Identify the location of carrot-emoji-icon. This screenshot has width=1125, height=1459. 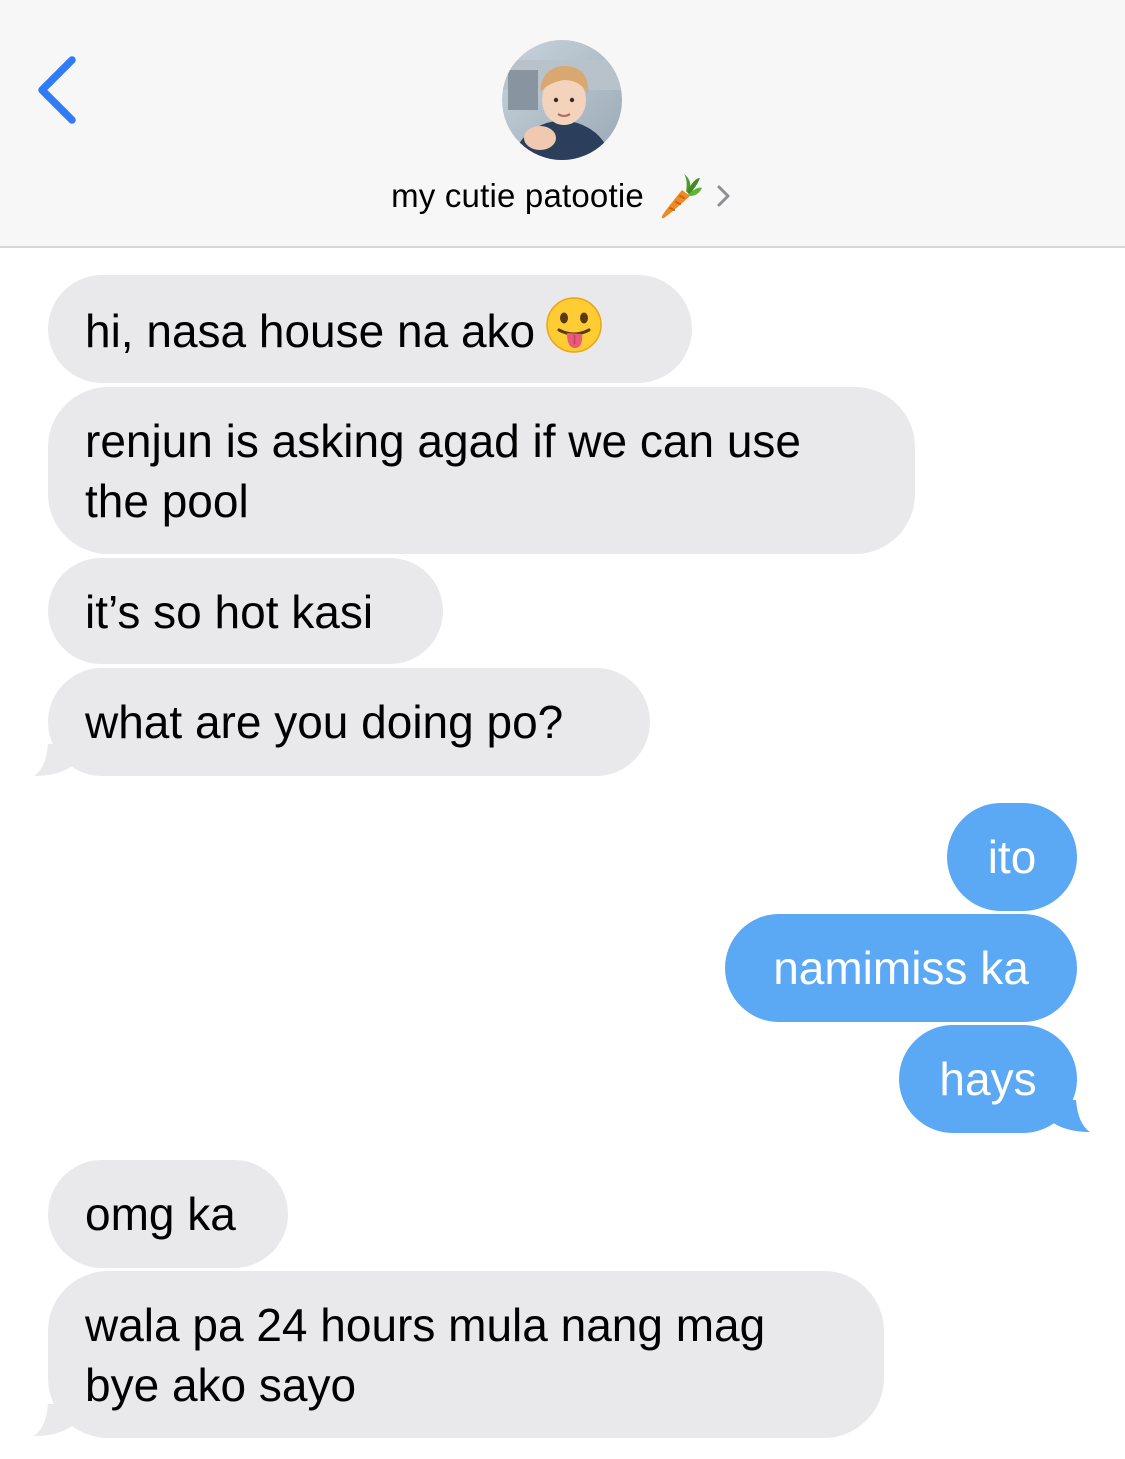
(681, 196).